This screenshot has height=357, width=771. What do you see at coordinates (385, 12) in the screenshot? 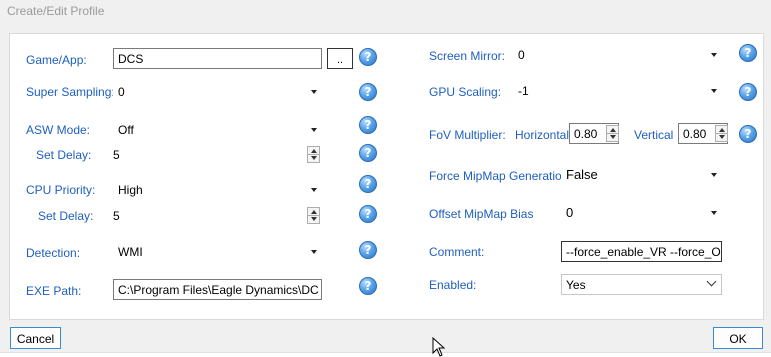
I see `window-title: Create/Edit Profile` at bounding box center [385, 12].